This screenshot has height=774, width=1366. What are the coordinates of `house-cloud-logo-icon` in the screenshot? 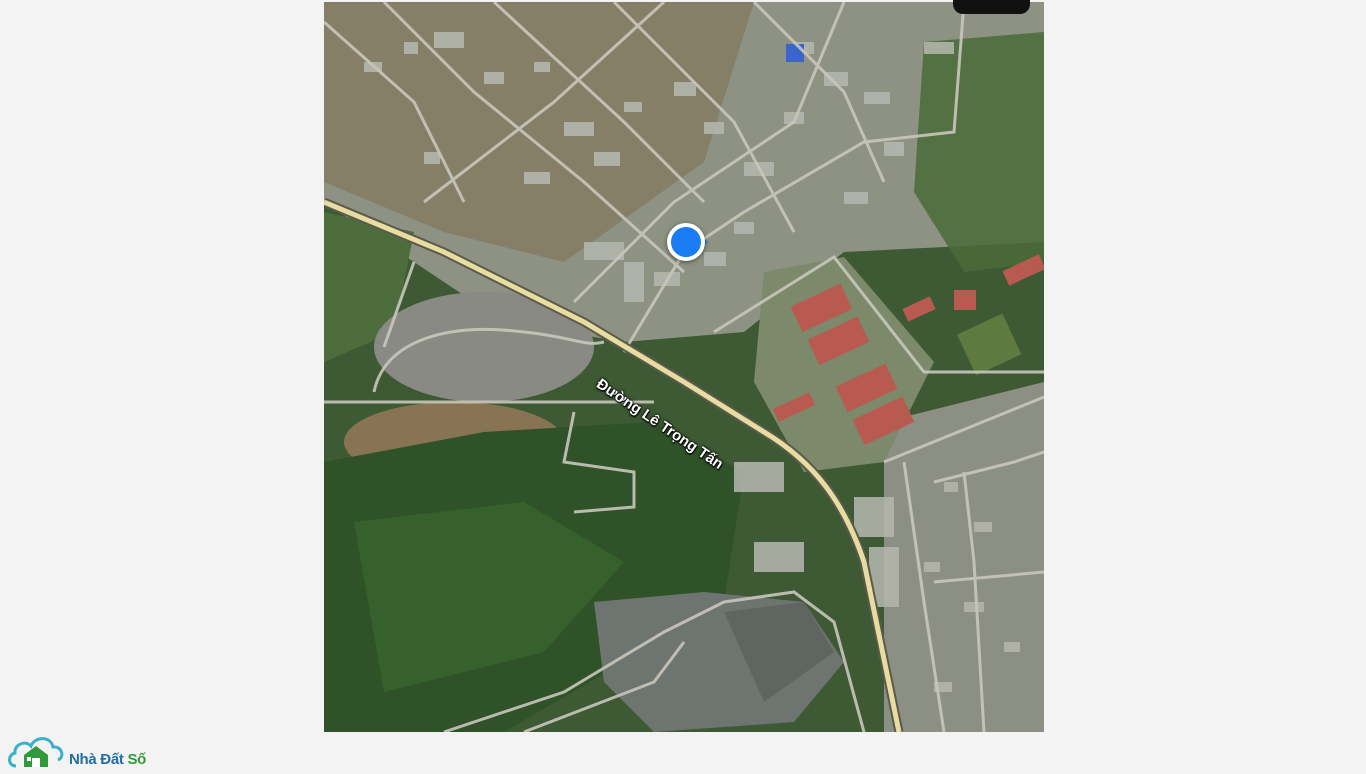 It's located at (36, 752).